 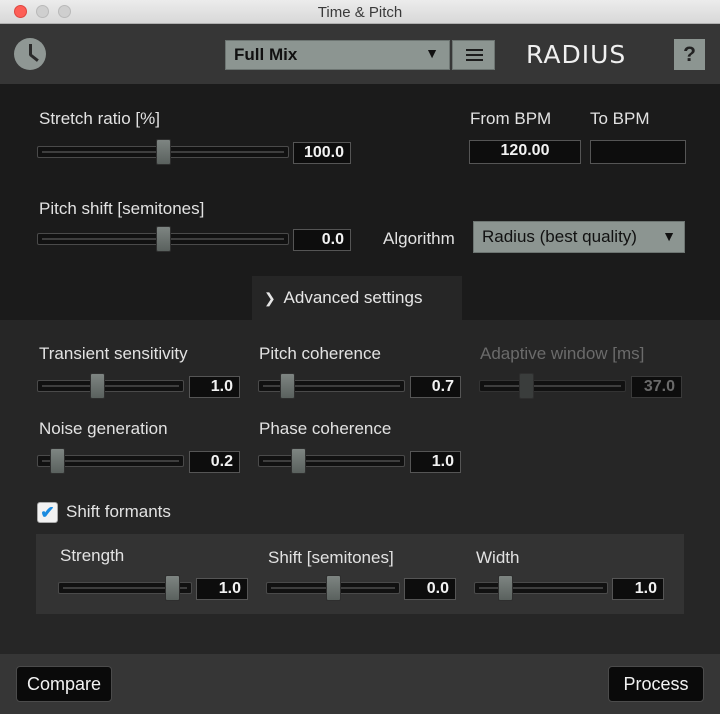 What do you see at coordinates (498, 557) in the screenshot?
I see `width-label: Width` at bounding box center [498, 557].